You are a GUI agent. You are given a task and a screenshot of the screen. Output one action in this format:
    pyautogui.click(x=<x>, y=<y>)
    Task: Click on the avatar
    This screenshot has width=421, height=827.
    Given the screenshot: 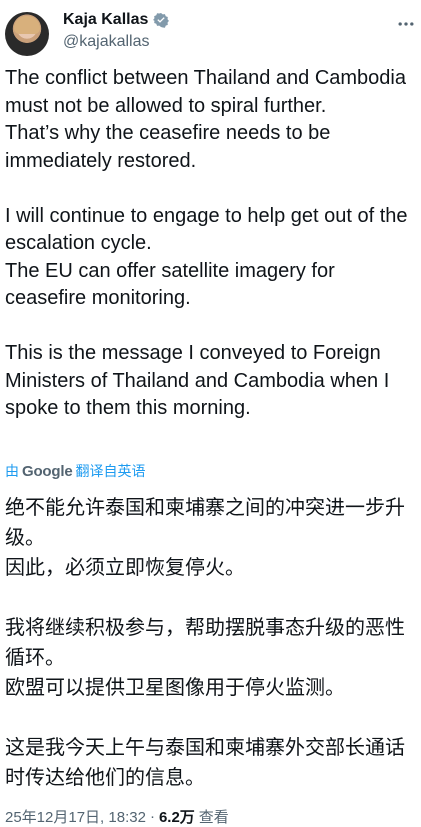 What is the action you would take?
    pyautogui.click(x=27, y=34)
    